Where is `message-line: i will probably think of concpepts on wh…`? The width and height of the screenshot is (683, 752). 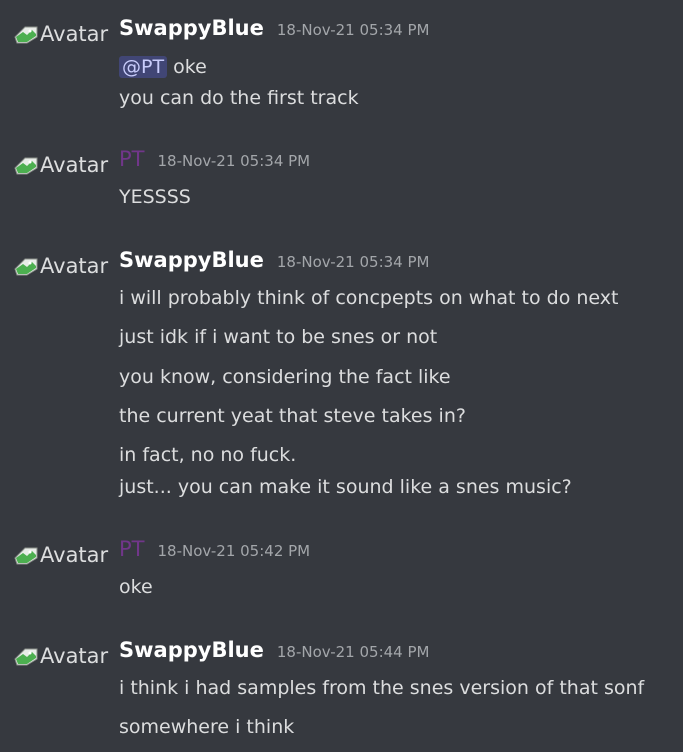
message-line: i will probably think of concpepts on wh… is located at coordinates (369, 298).